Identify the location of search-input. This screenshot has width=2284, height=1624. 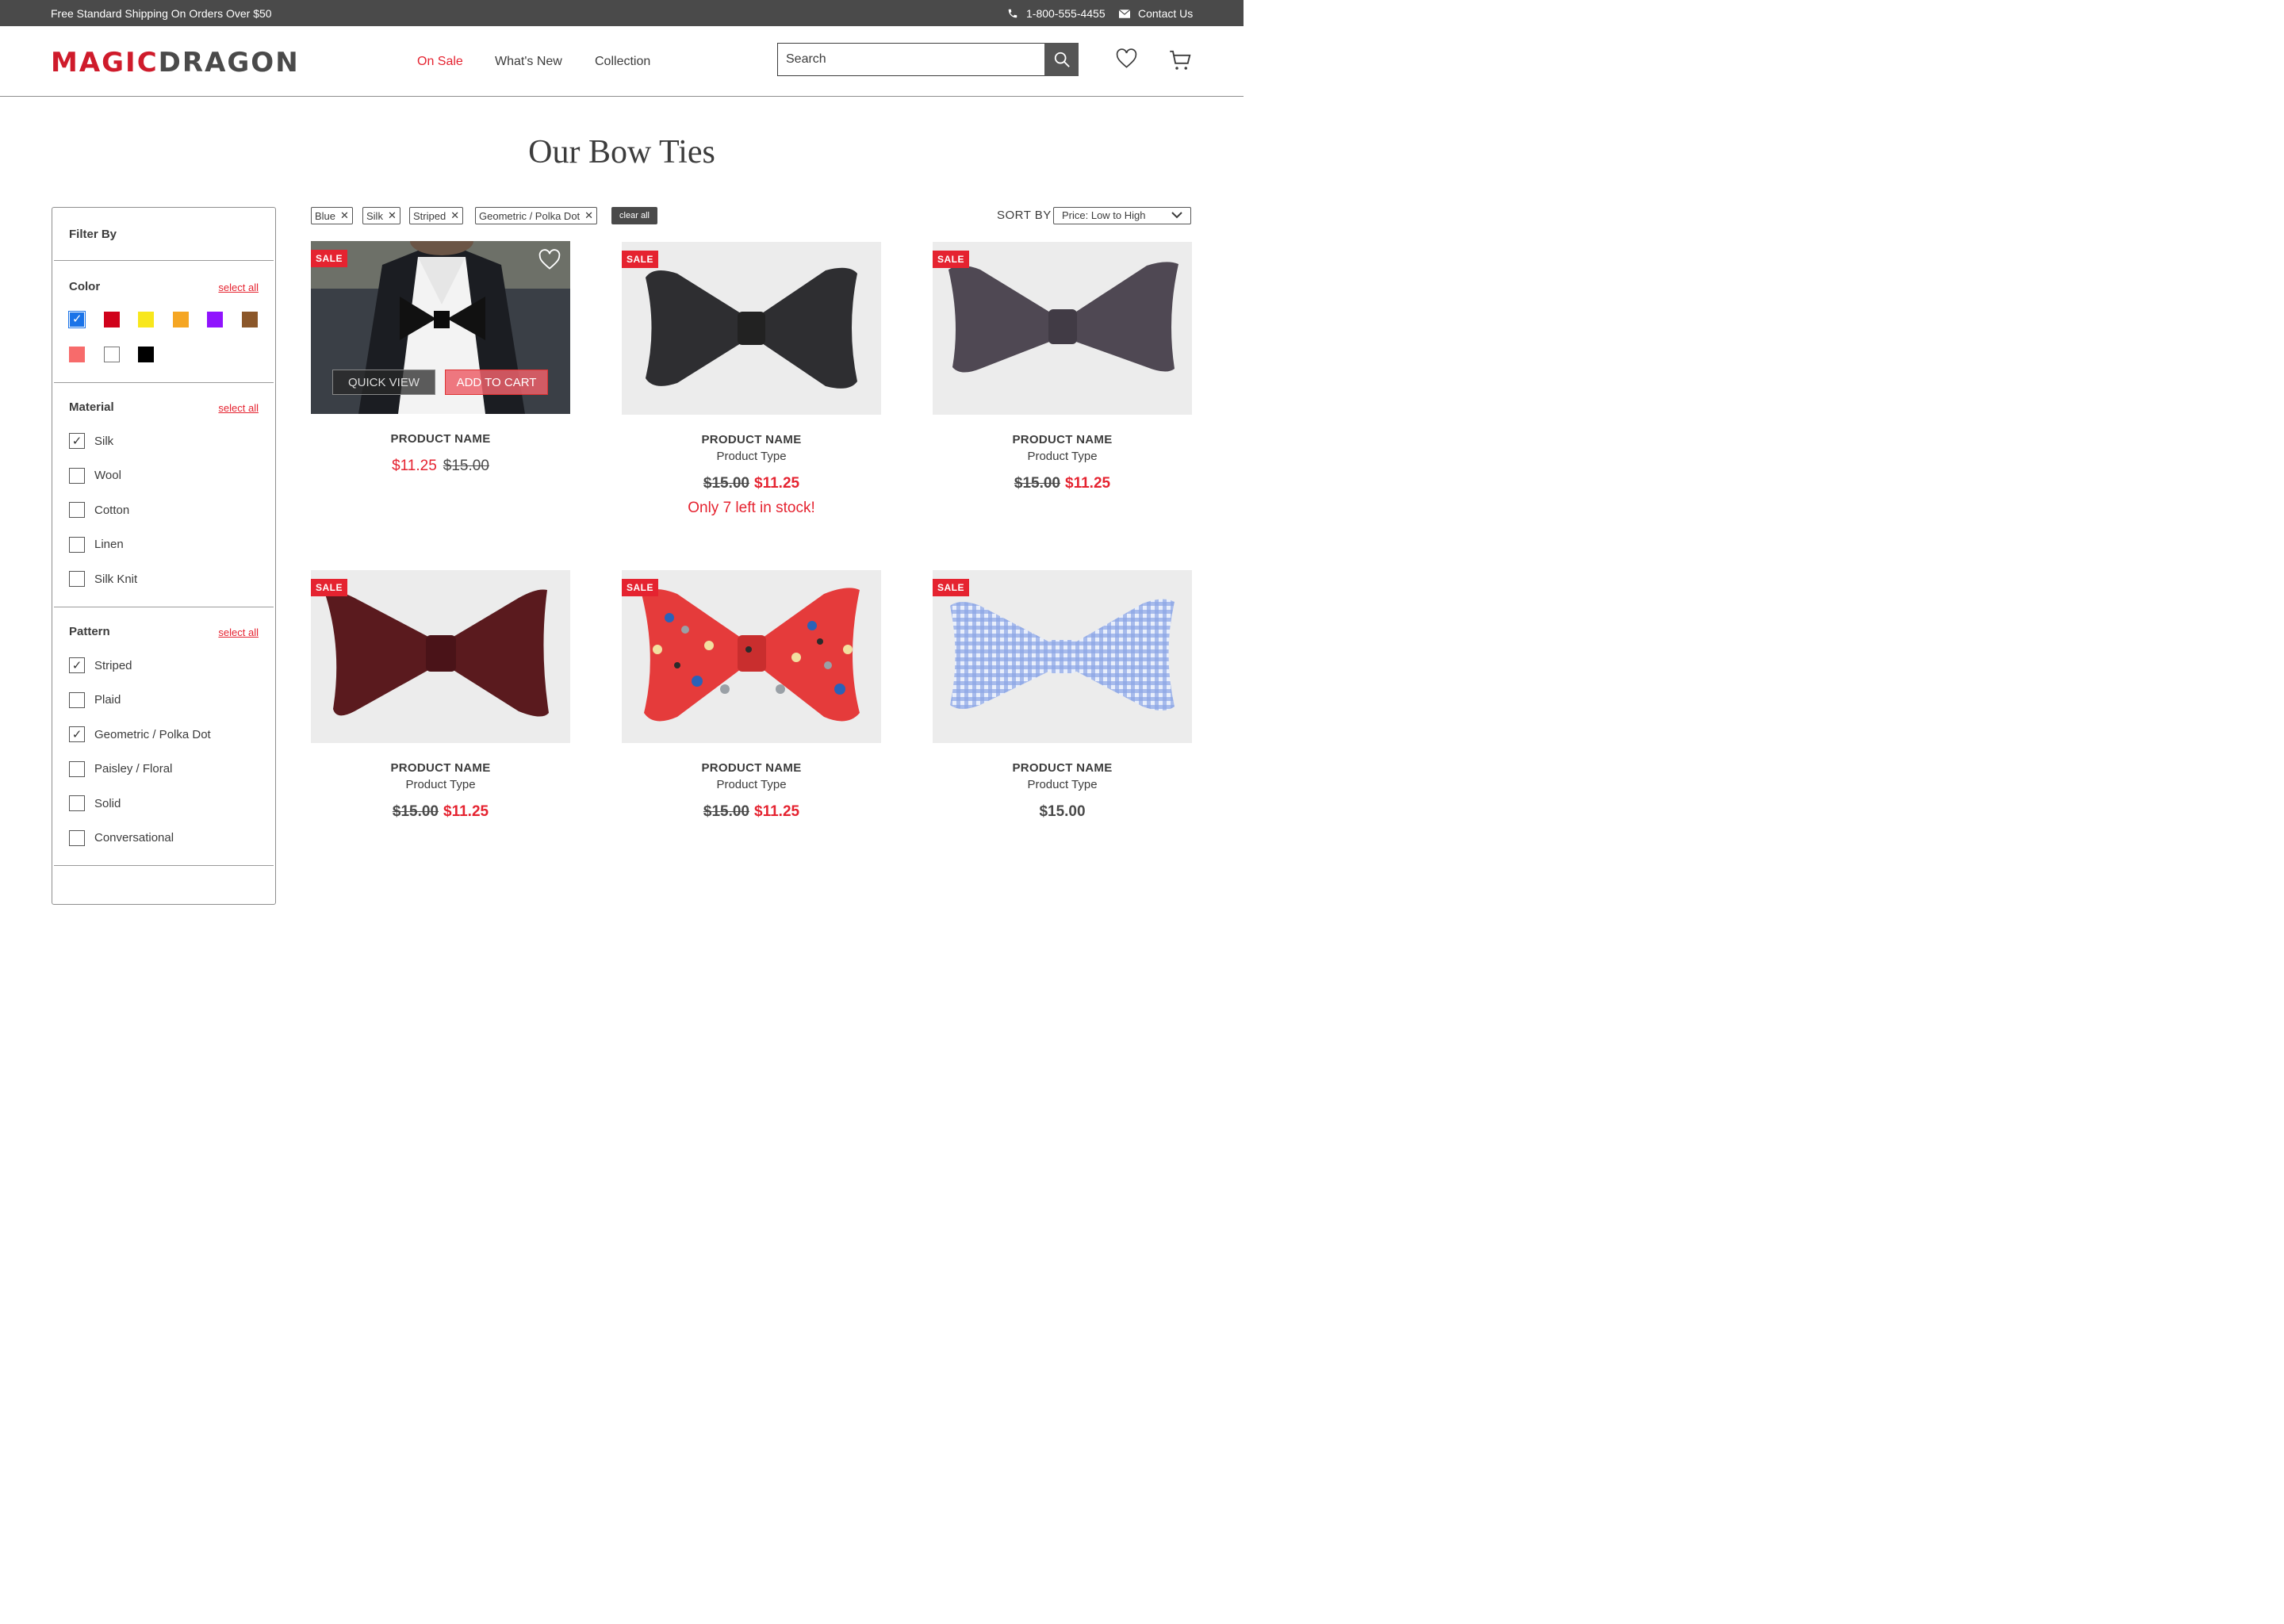
(912, 60).